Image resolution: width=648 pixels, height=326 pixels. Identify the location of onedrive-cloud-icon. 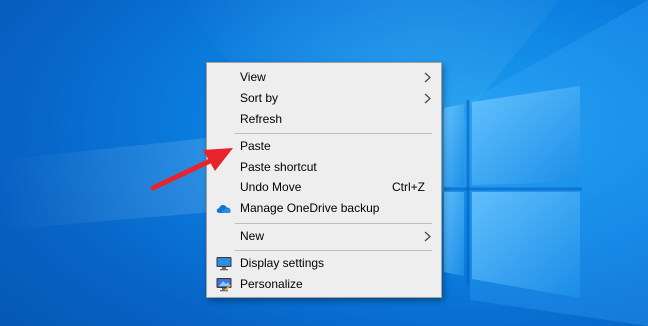
(223, 208).